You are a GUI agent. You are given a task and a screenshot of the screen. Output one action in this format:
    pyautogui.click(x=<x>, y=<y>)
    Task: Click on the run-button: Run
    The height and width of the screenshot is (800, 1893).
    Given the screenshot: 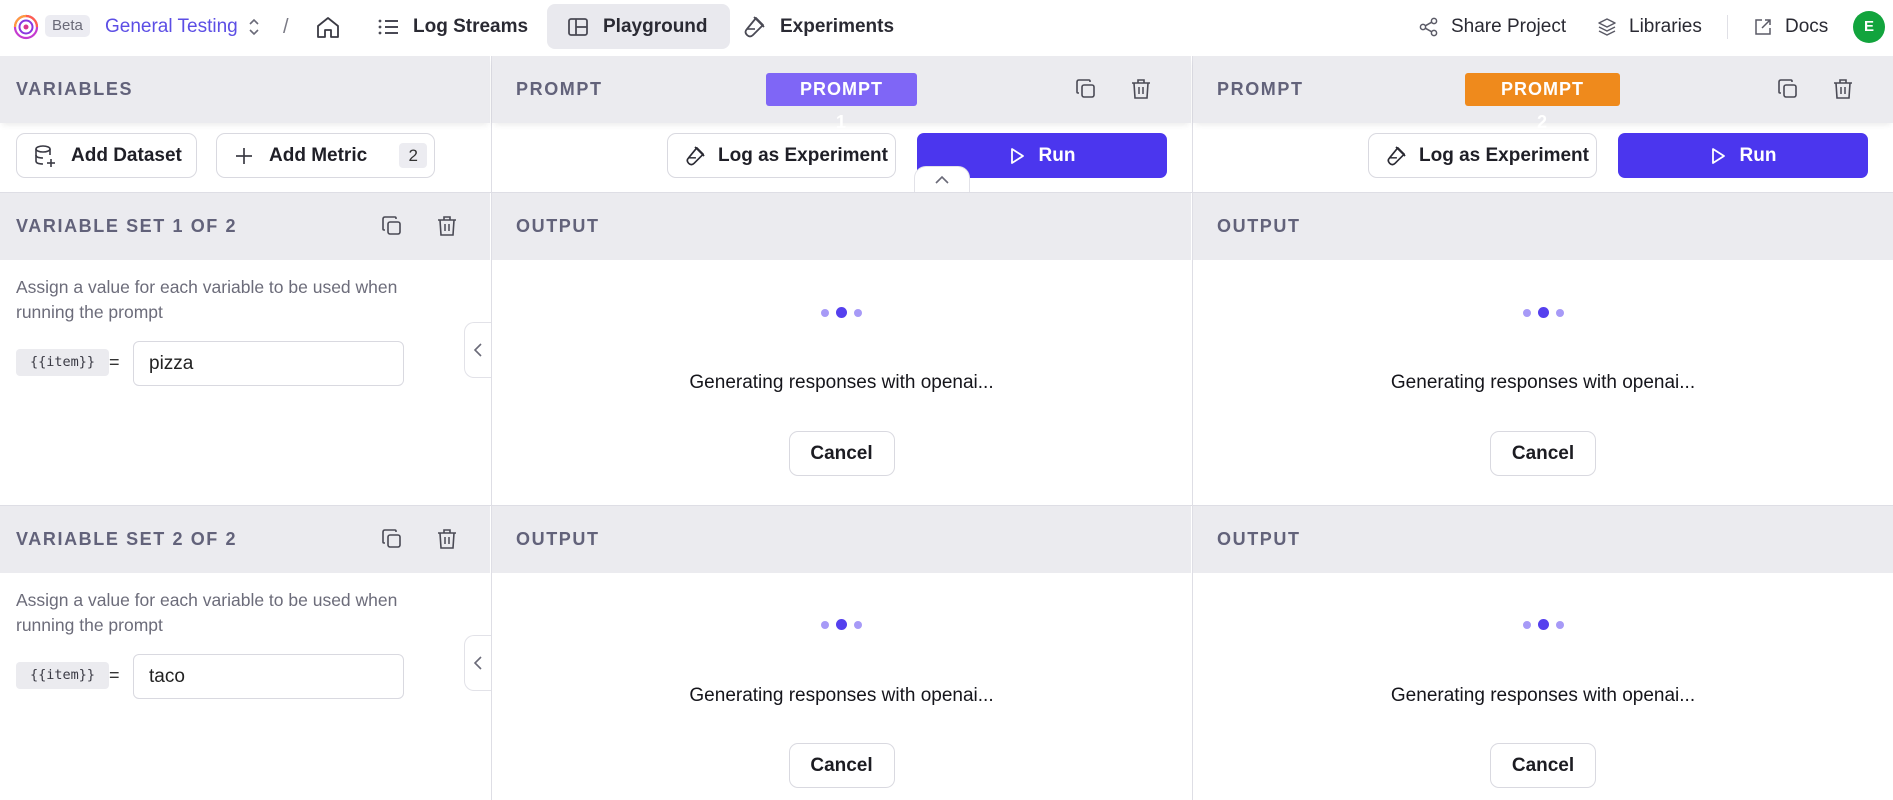 What is the action you would take?
    pyautogui.click(x=1743, y=155)
    